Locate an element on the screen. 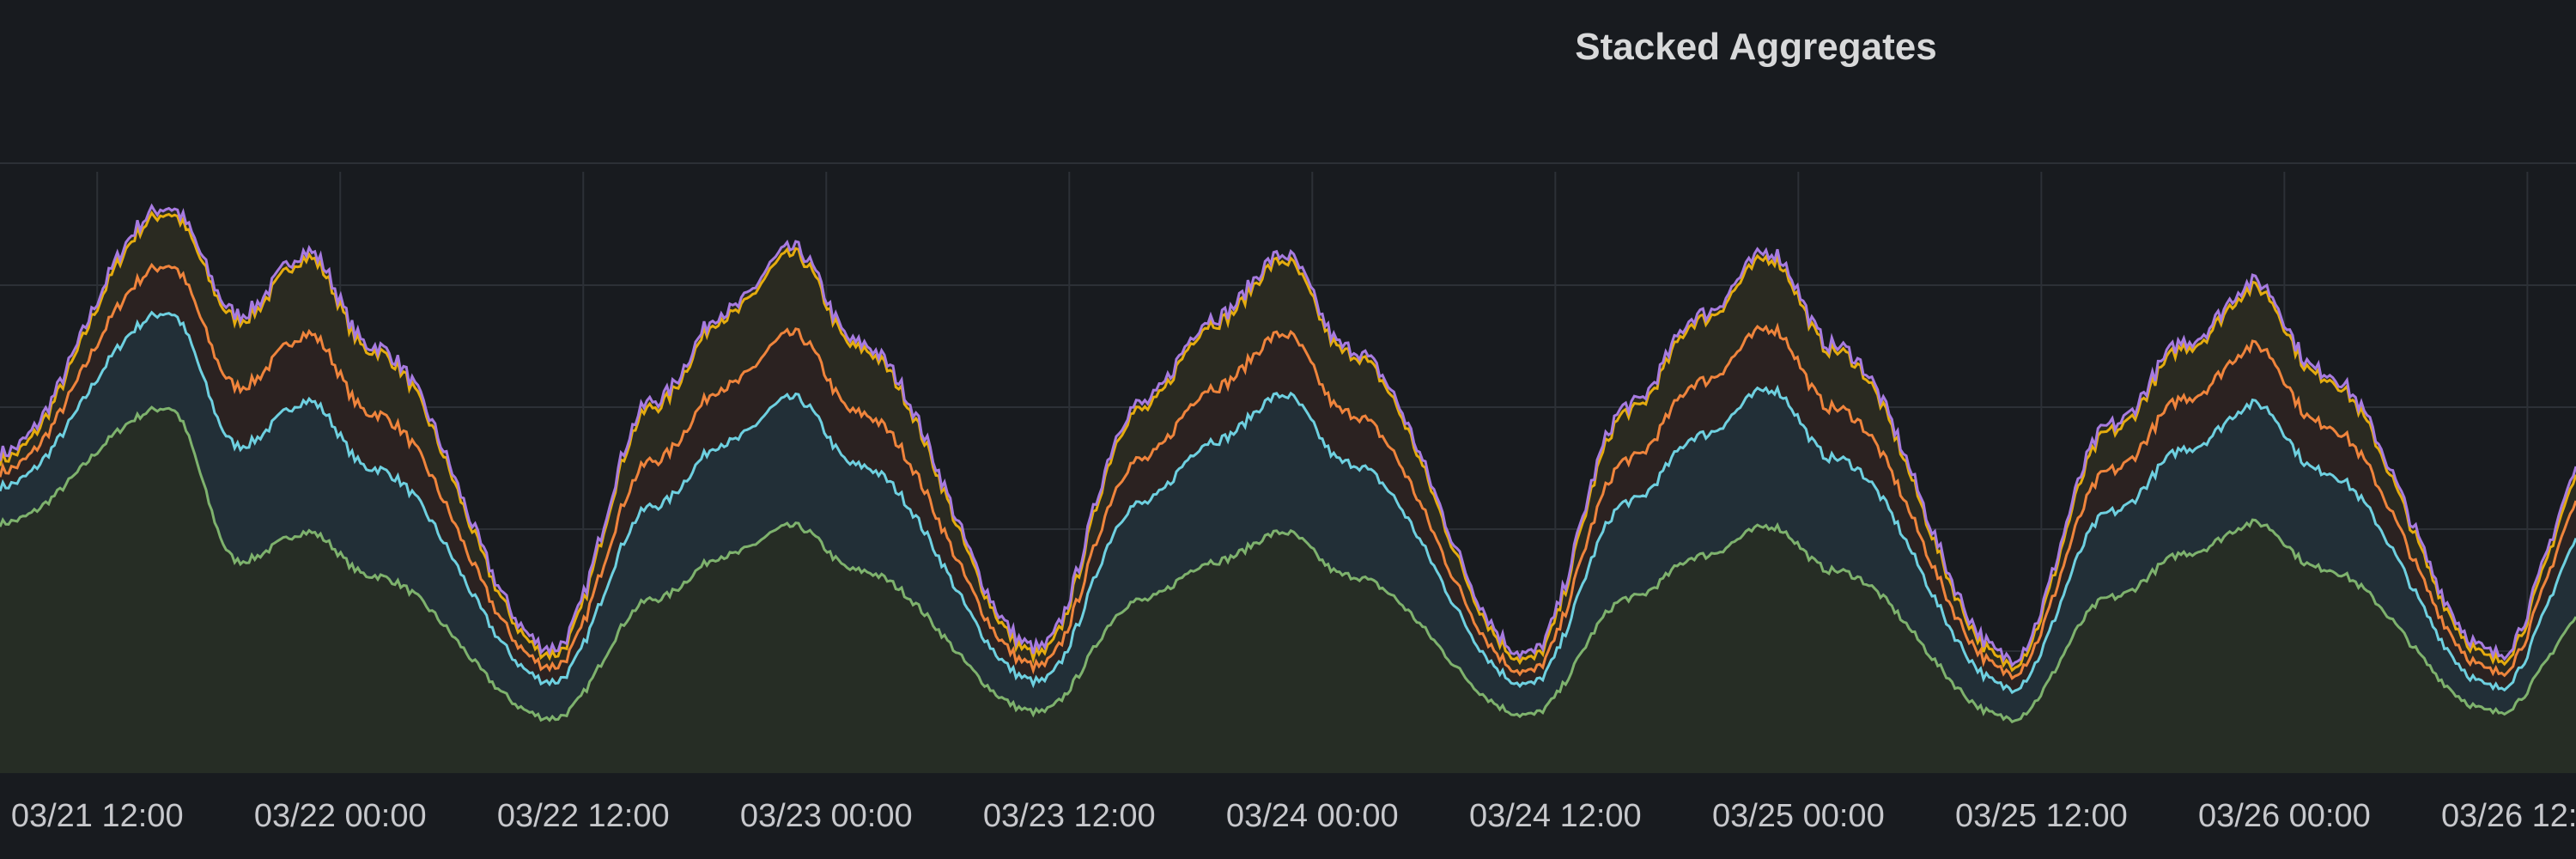 This screenshot has width=2576, height=859. x-tick-label-8: 03/25 12:00 is located at coordinates (2041, 816).